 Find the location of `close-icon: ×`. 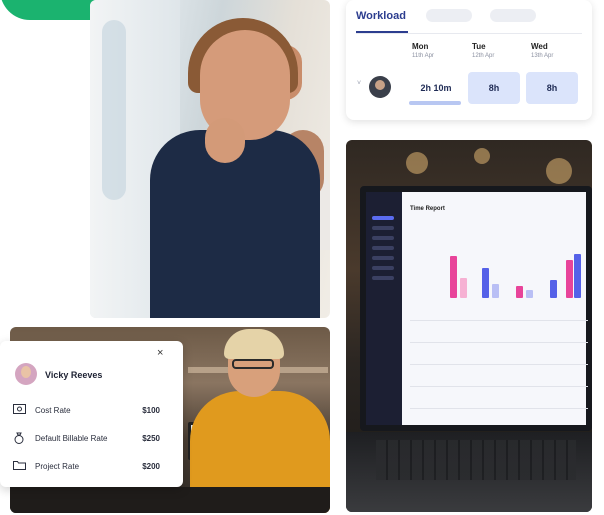

close-icon: × is located at coordinates (160, 353).